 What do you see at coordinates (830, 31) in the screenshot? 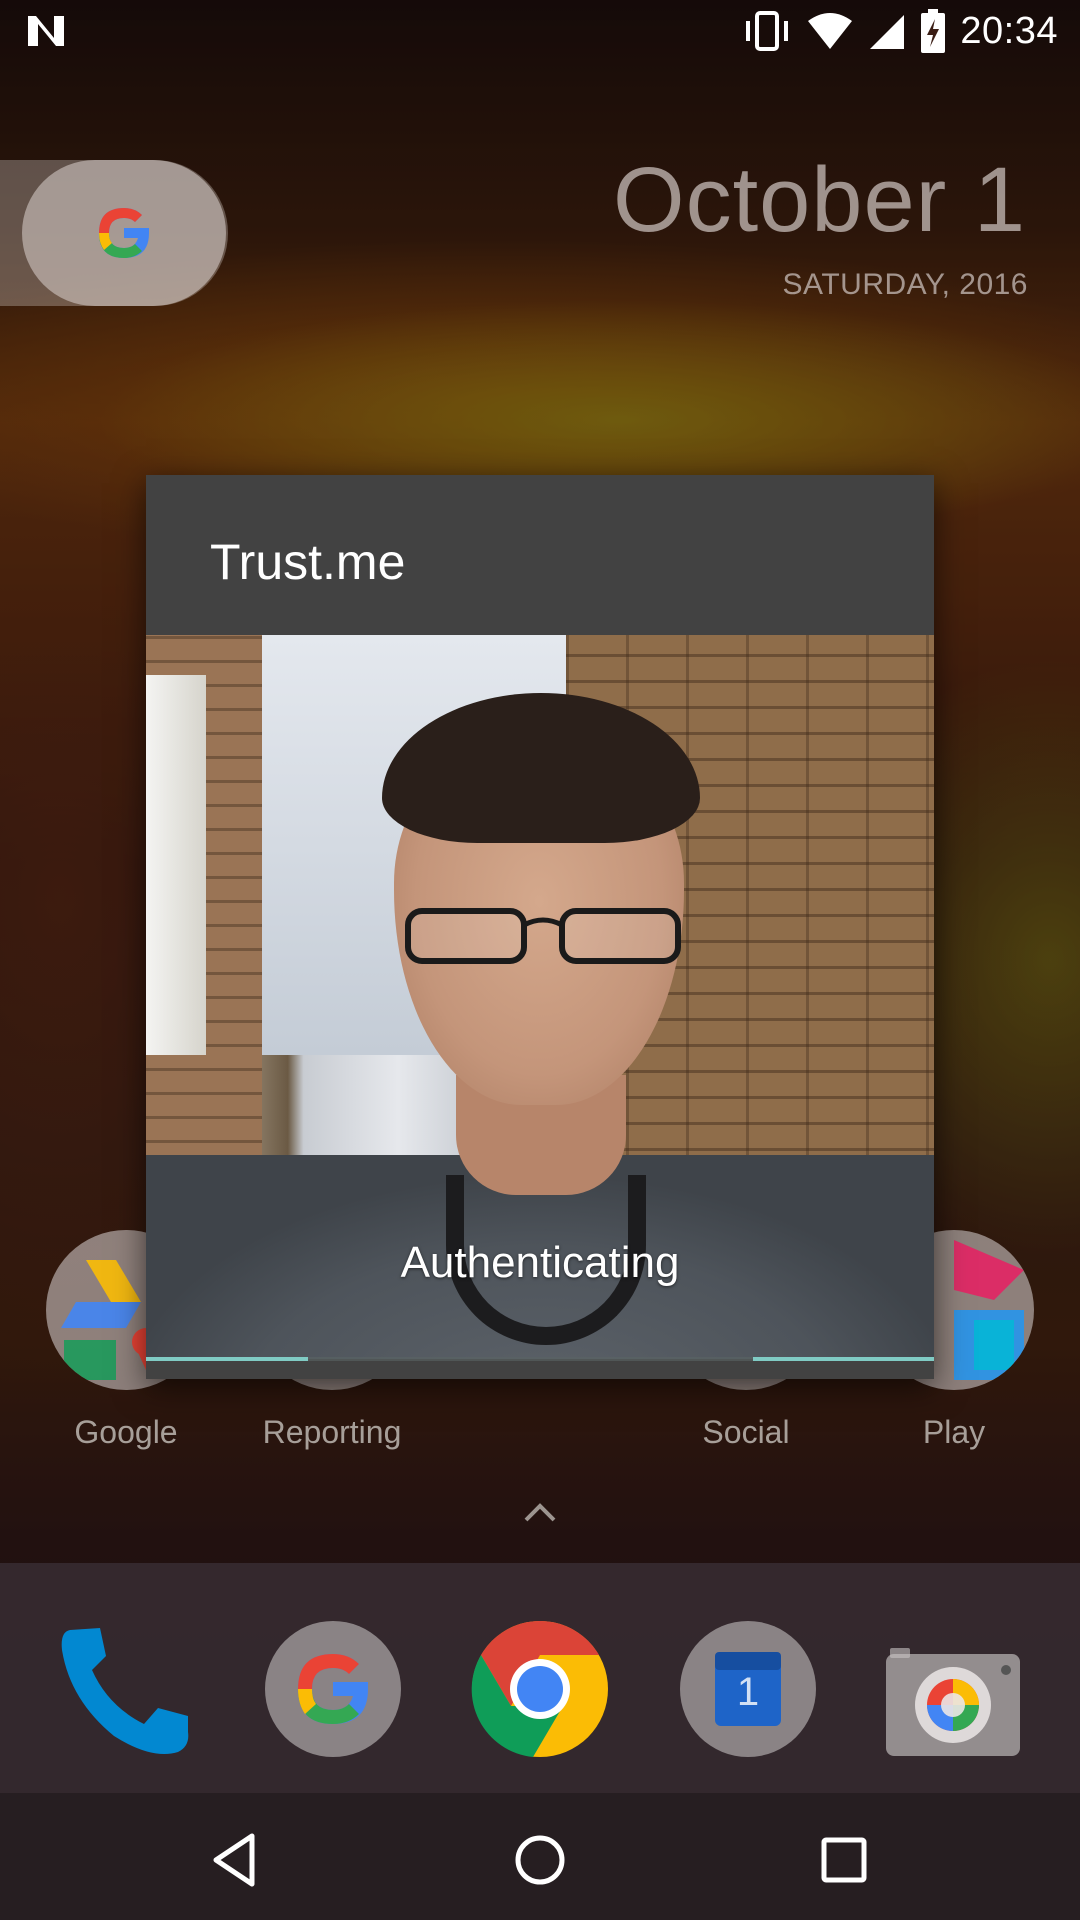
I see `wifi-icon` at bounding box center [830, 31].